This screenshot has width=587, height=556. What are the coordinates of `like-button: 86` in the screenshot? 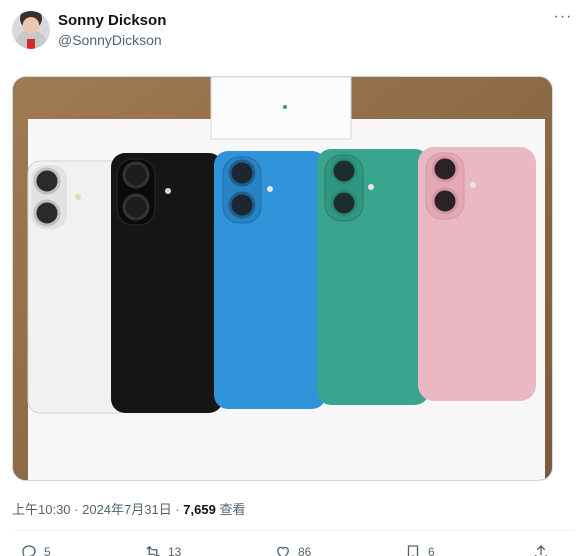 It's located at (292, 549).